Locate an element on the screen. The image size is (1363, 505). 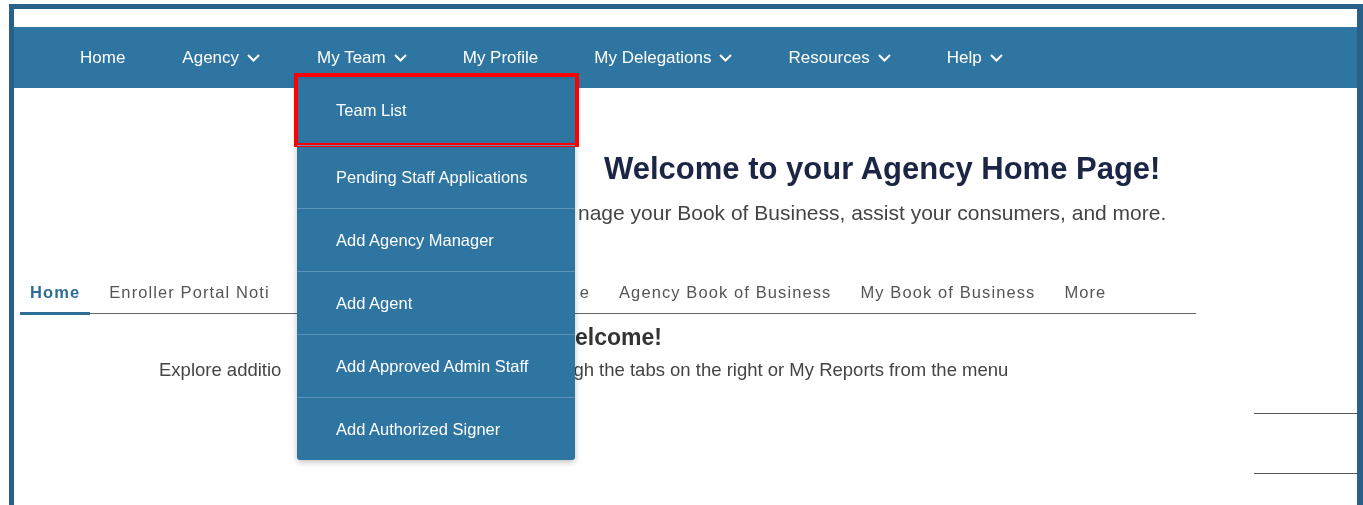
section-heading: elcome! is located at coordinates (619, 337).